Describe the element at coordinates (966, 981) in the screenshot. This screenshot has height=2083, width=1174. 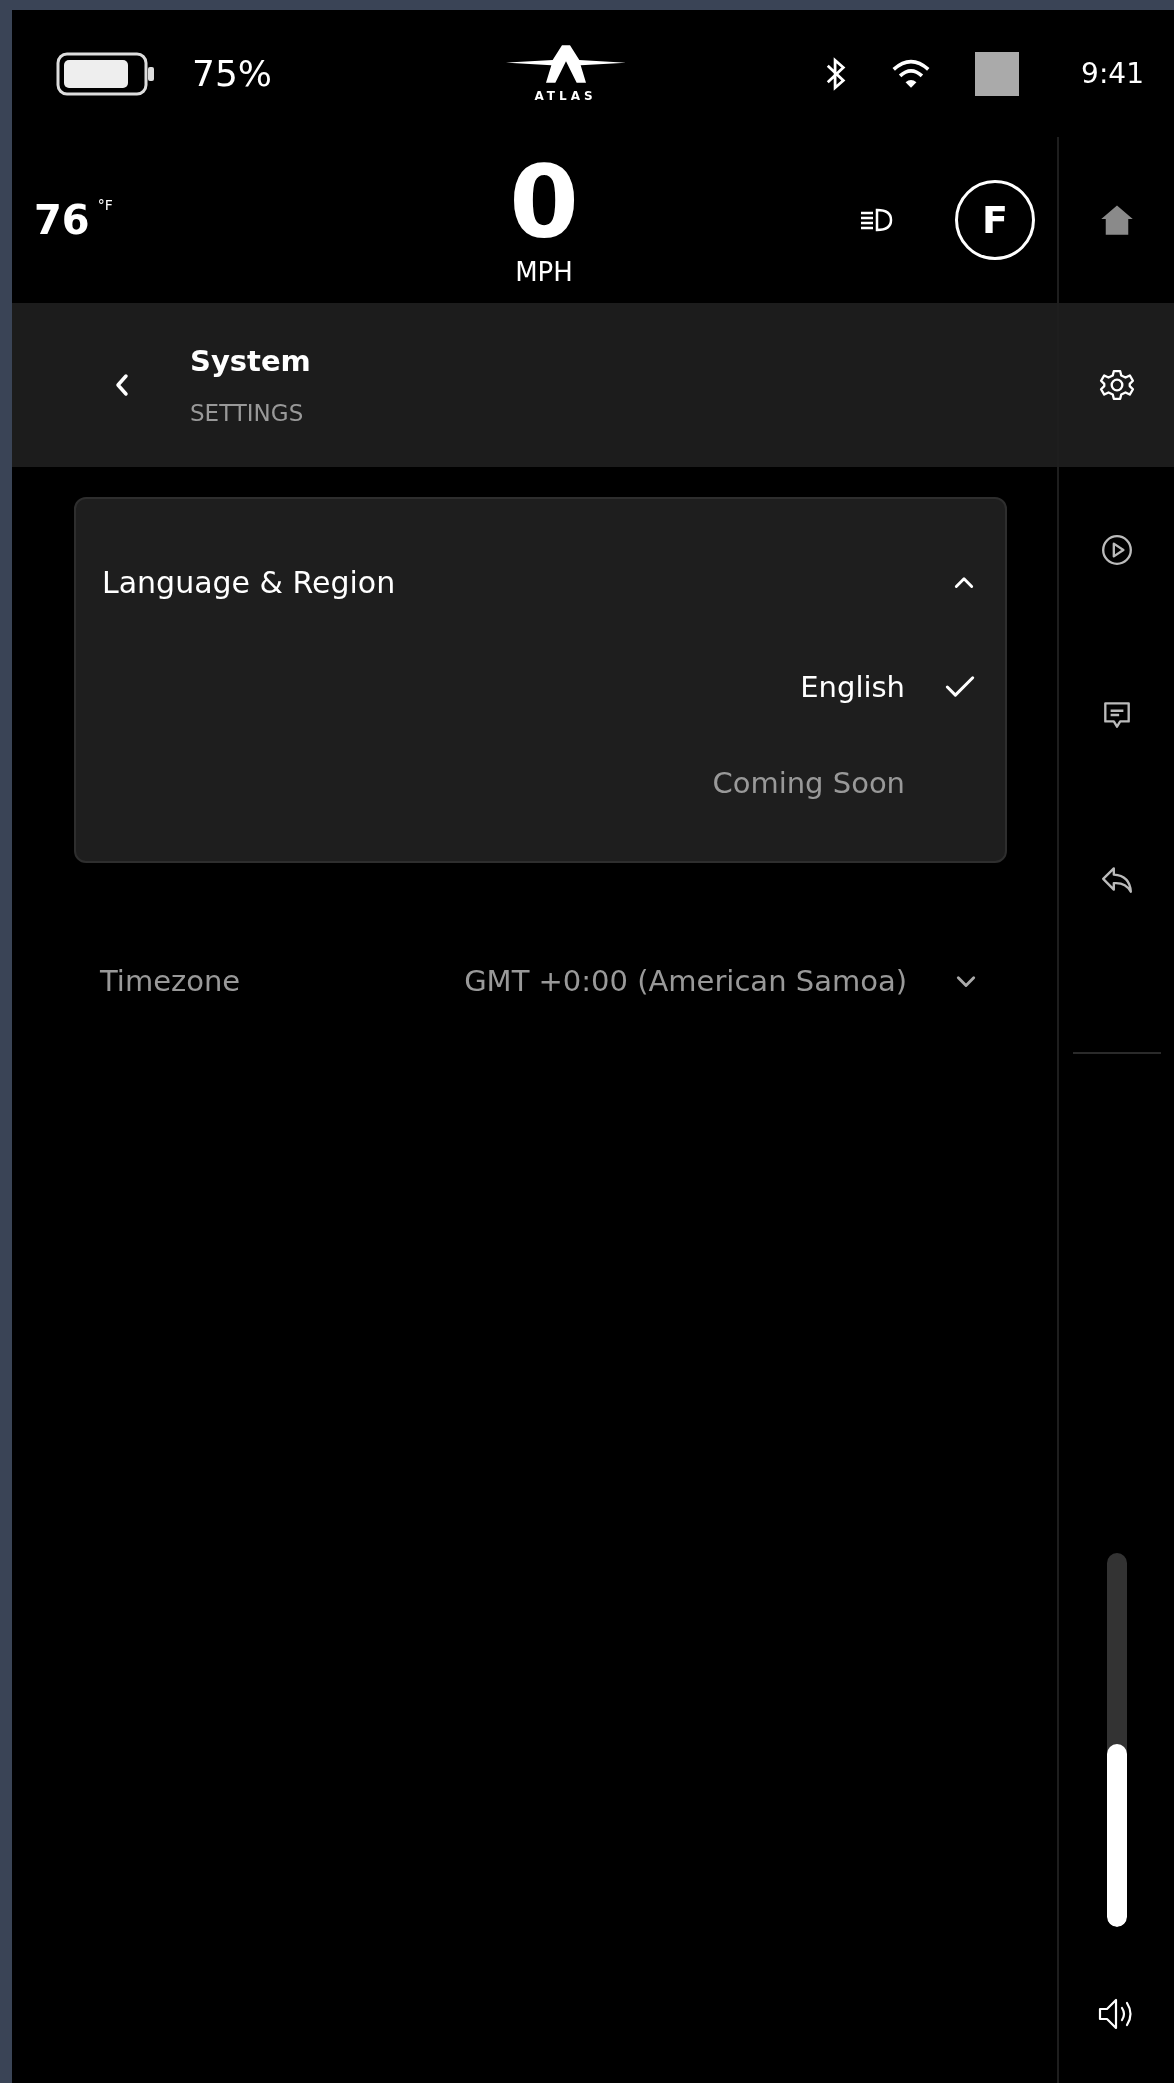
I see `expand-chevron-icon` at that location.